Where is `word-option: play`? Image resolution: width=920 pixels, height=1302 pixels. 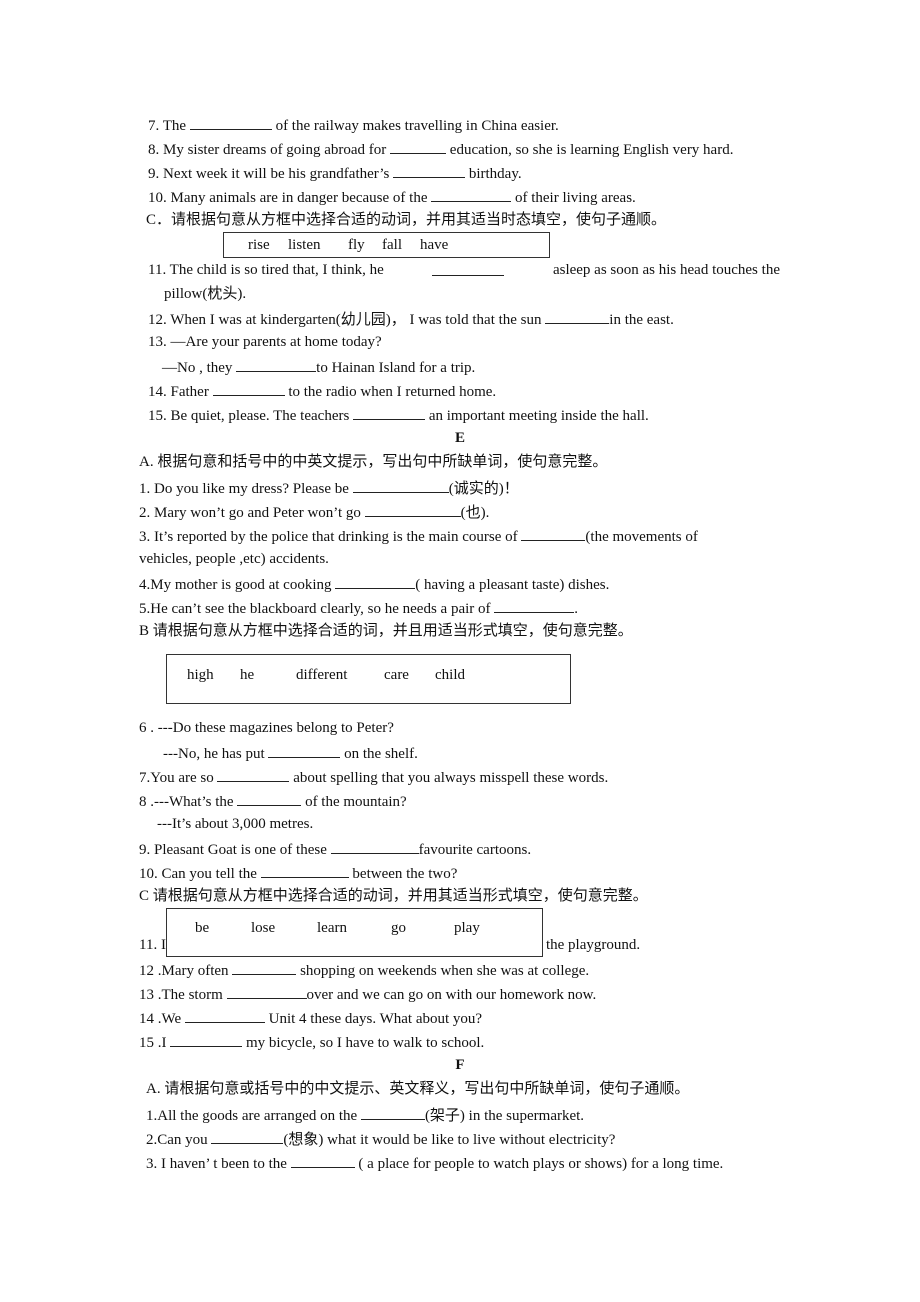 word-option: play is located at coordinates (467, 928).